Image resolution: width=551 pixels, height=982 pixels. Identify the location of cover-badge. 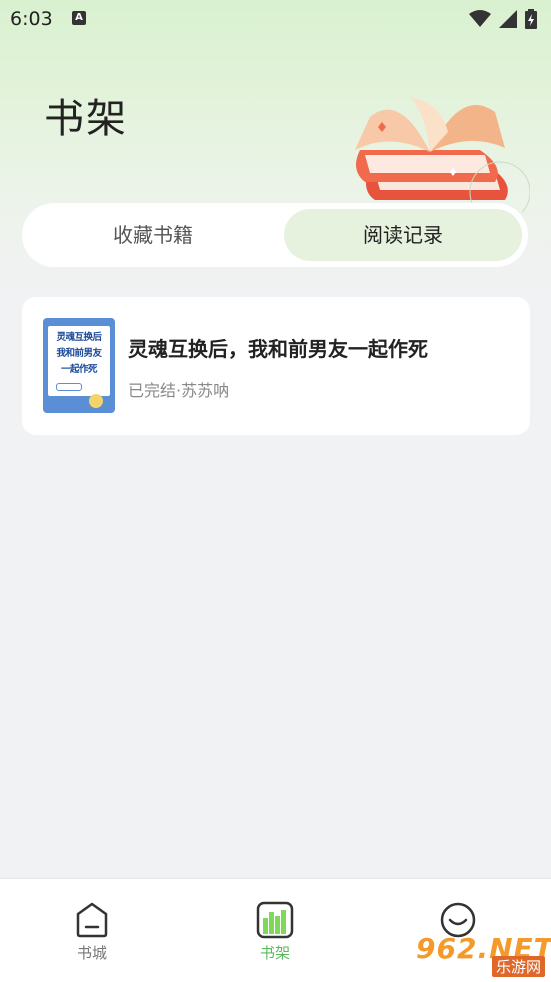
(69, 387).